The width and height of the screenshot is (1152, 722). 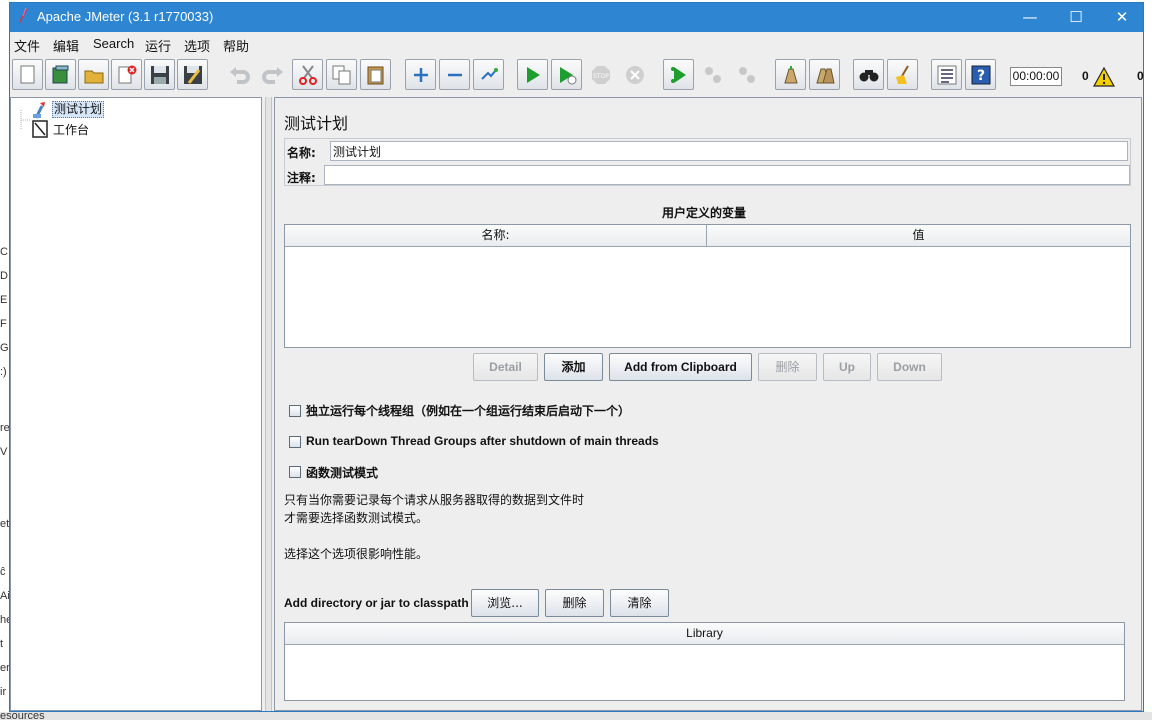 I want to click on remote-stop-button, so click(x=712, y=74).